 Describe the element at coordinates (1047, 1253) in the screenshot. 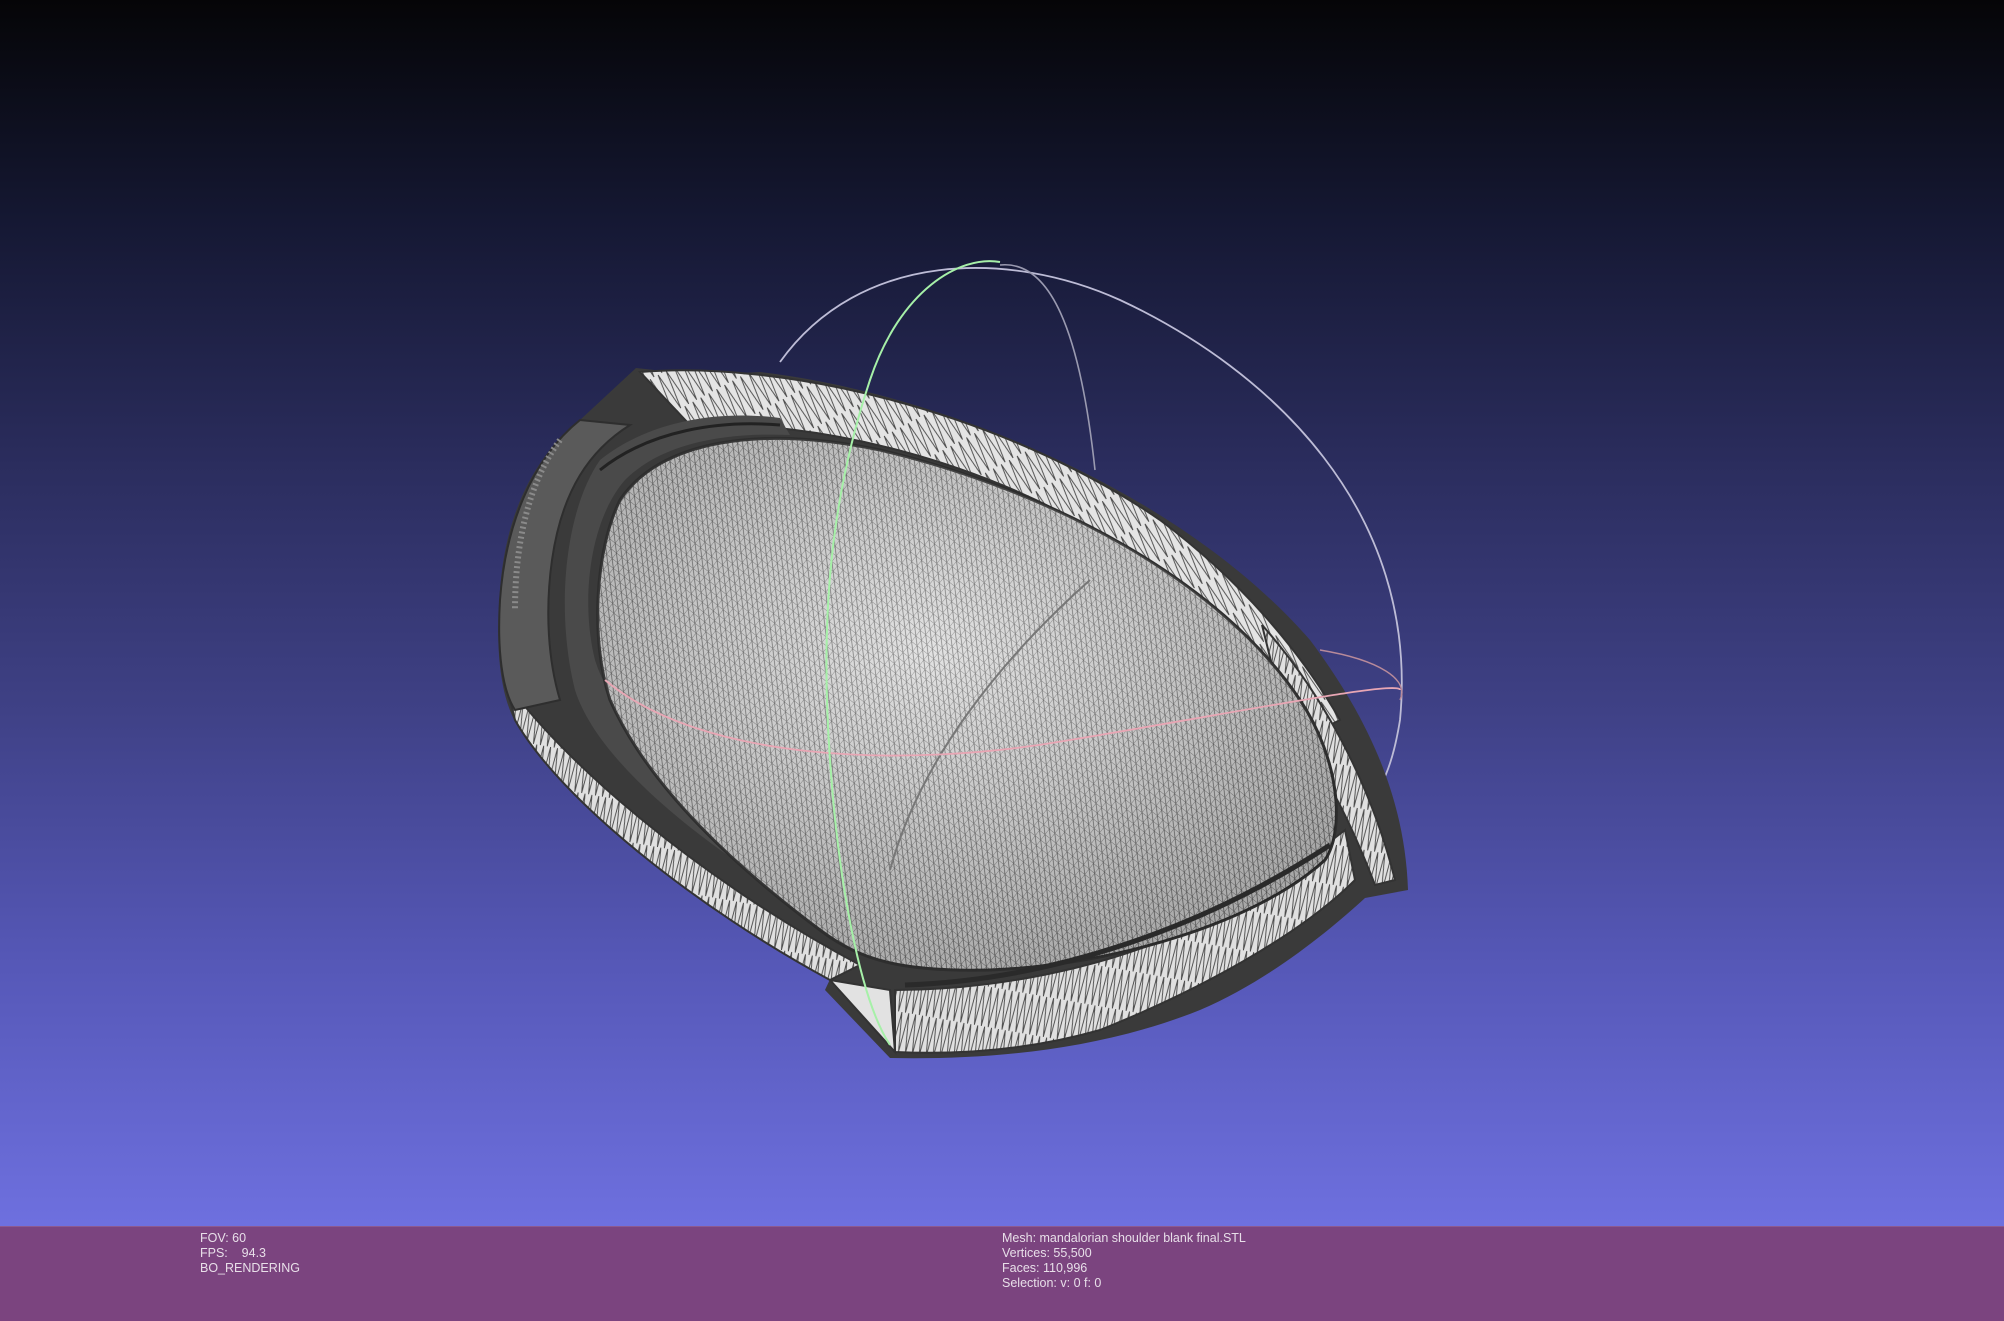

I see `vertices-readout: Vertices: 55,500` at that location.